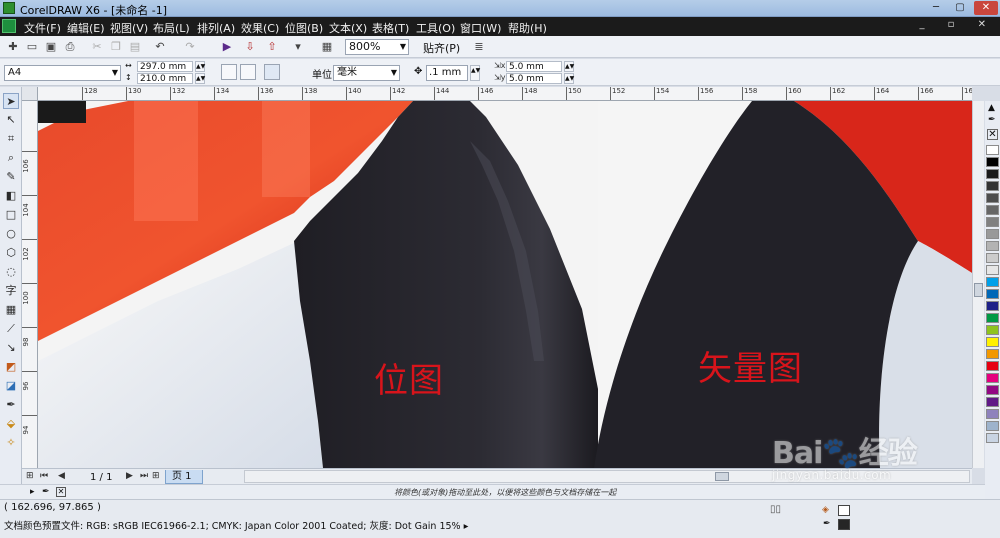 The image size is (1000, 538). I want to click on duplicate-distance-x-field: 5.0 mm, so click(534, 66).